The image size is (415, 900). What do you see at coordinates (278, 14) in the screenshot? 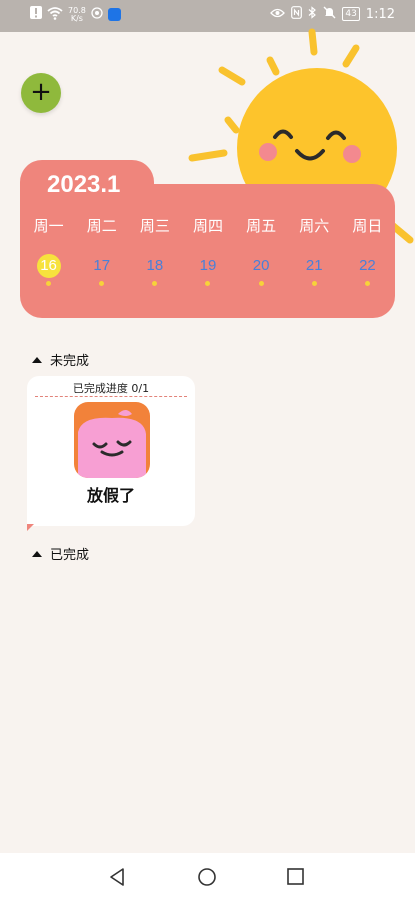
I see `eye-icon` at bounding box center [278, 14].